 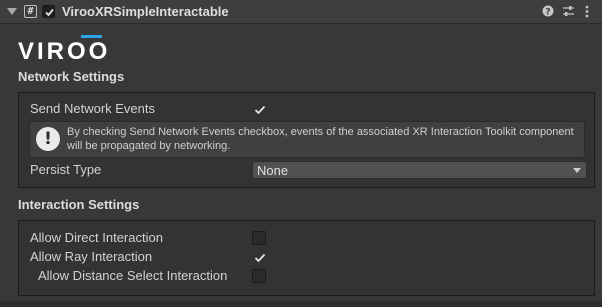 What do you see at coordinates (145, 11) in the screenshot?
I see `component-title: VirooXRSimpleInteractable` at bounding box center [145, 11].